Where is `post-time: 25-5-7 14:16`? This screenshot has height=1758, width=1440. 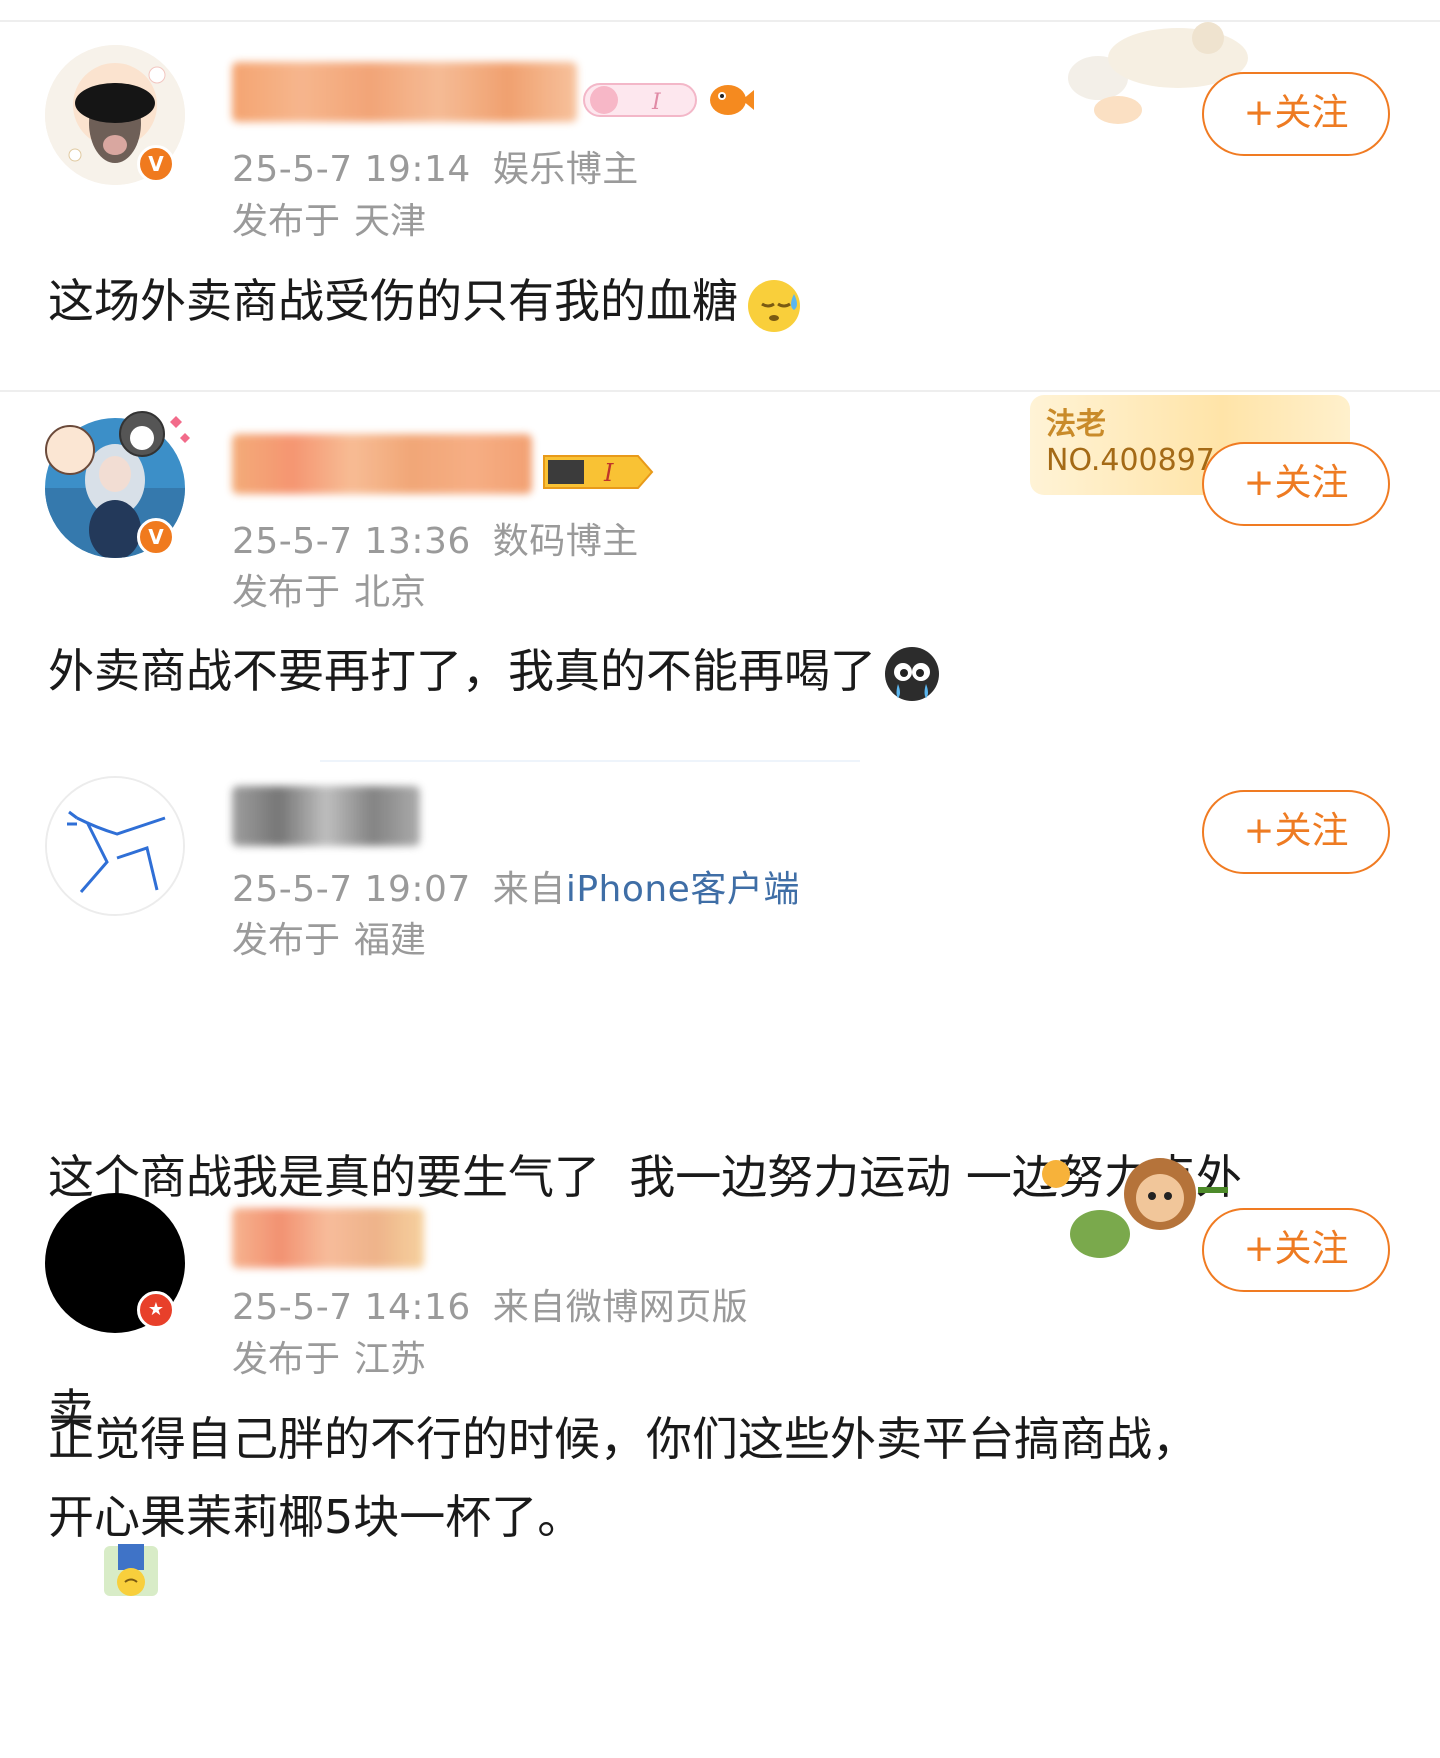
post-time: 25-5-7 14:16 is located at coordinates (351, 1307).